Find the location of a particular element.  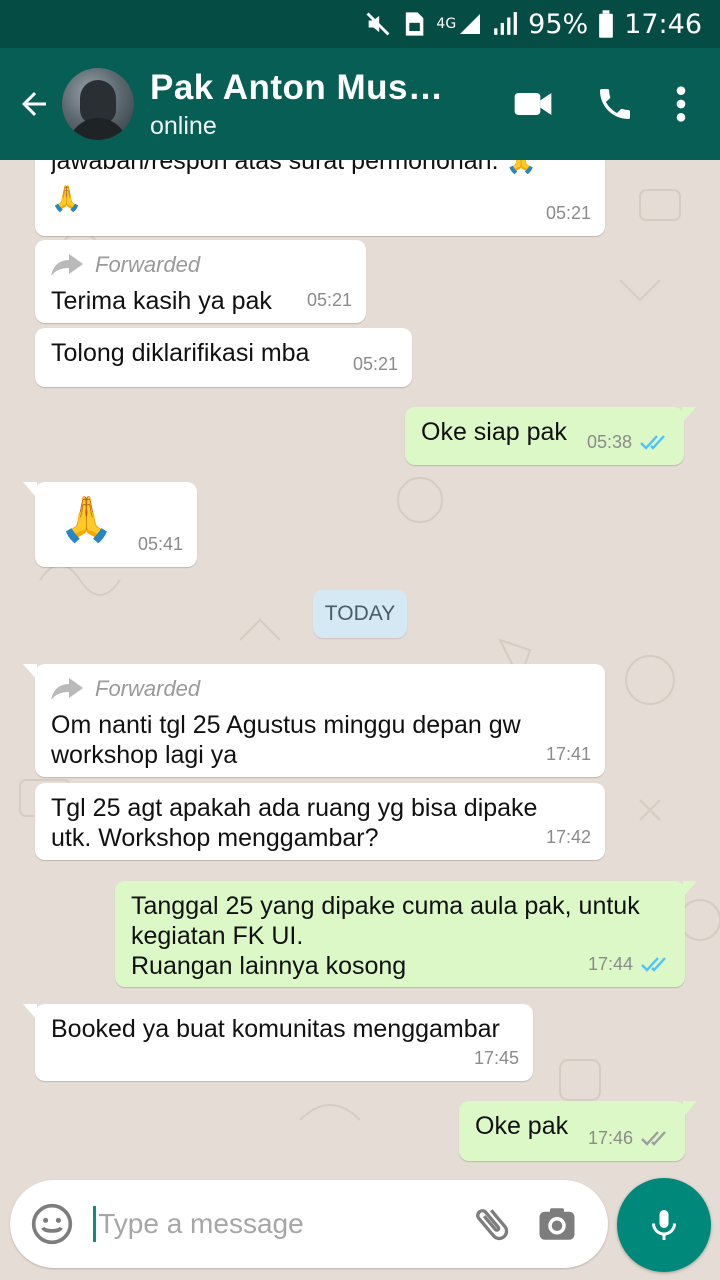

avatar is located at coordinates (98, 104).